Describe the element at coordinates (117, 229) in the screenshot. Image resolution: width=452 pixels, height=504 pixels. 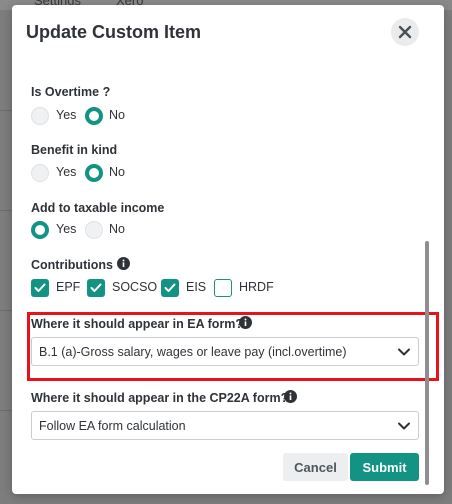
I see `add-to-taxable-no-label: No` at that location.